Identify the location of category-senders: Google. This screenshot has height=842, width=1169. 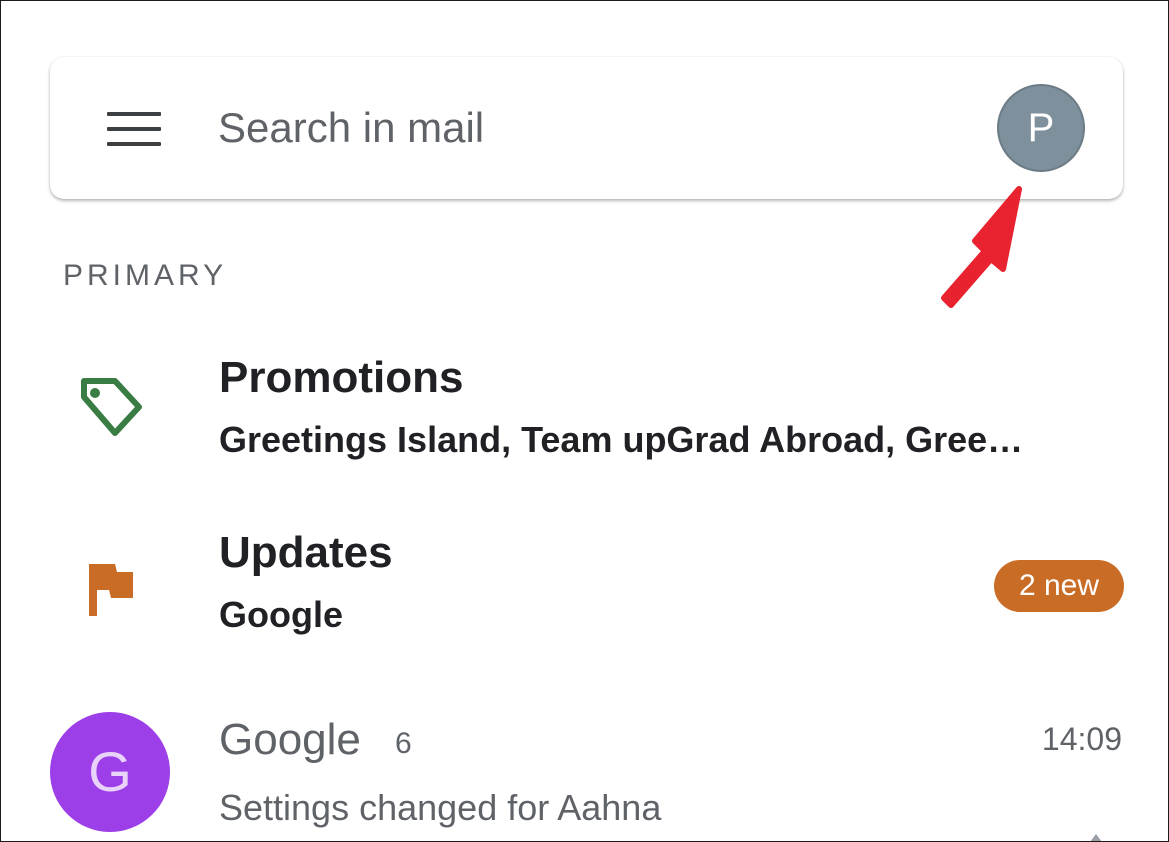
(281, 614).